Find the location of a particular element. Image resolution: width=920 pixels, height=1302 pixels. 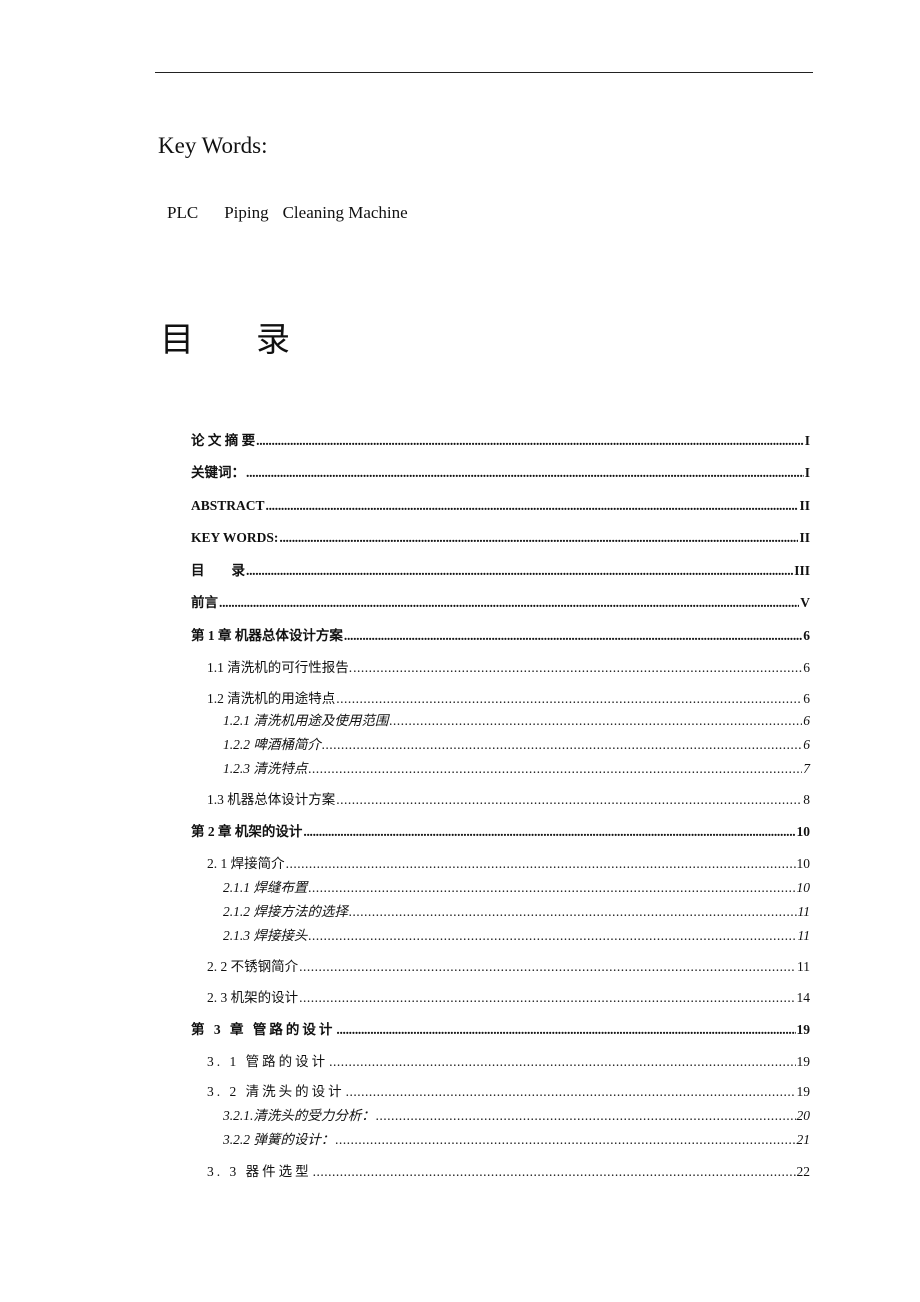

toc-entry-label: 1.2.2 啤酒桶简介 is located at coordinates (272, 744).